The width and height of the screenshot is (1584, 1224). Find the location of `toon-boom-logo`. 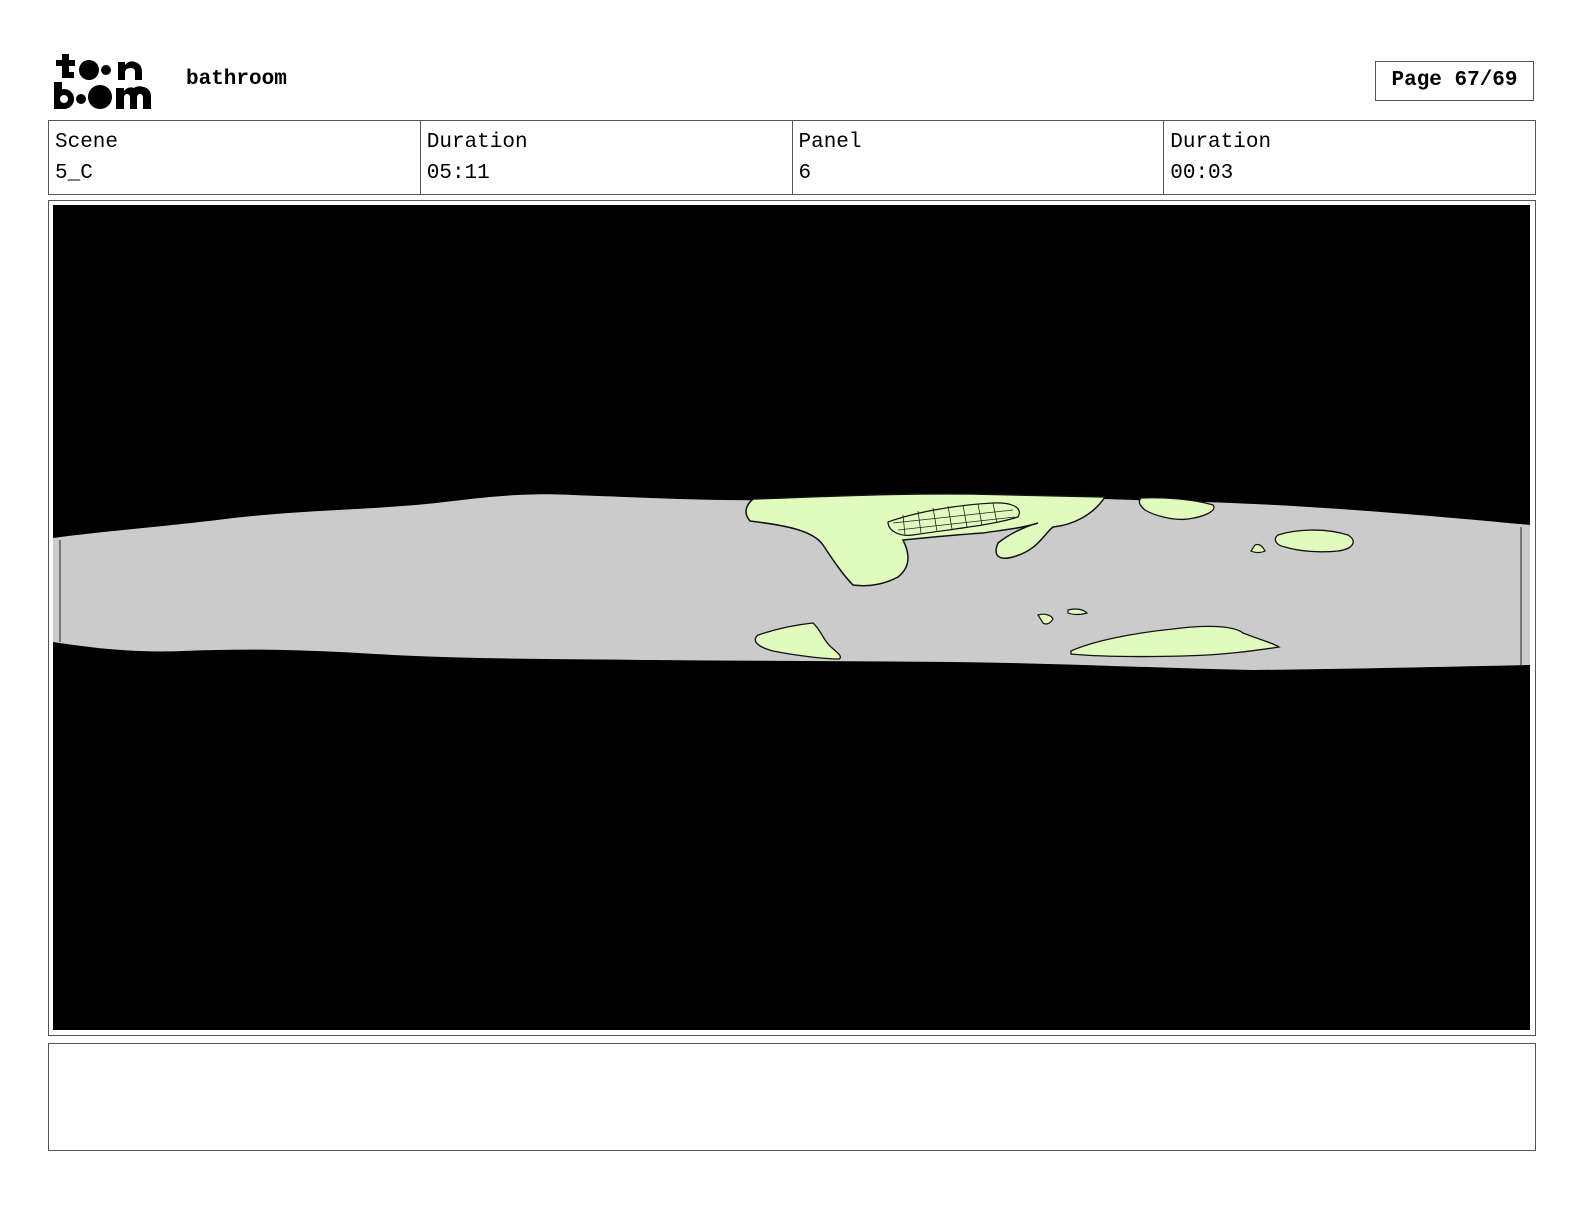

toon-boom-logo is located at coordinates (108, 81).